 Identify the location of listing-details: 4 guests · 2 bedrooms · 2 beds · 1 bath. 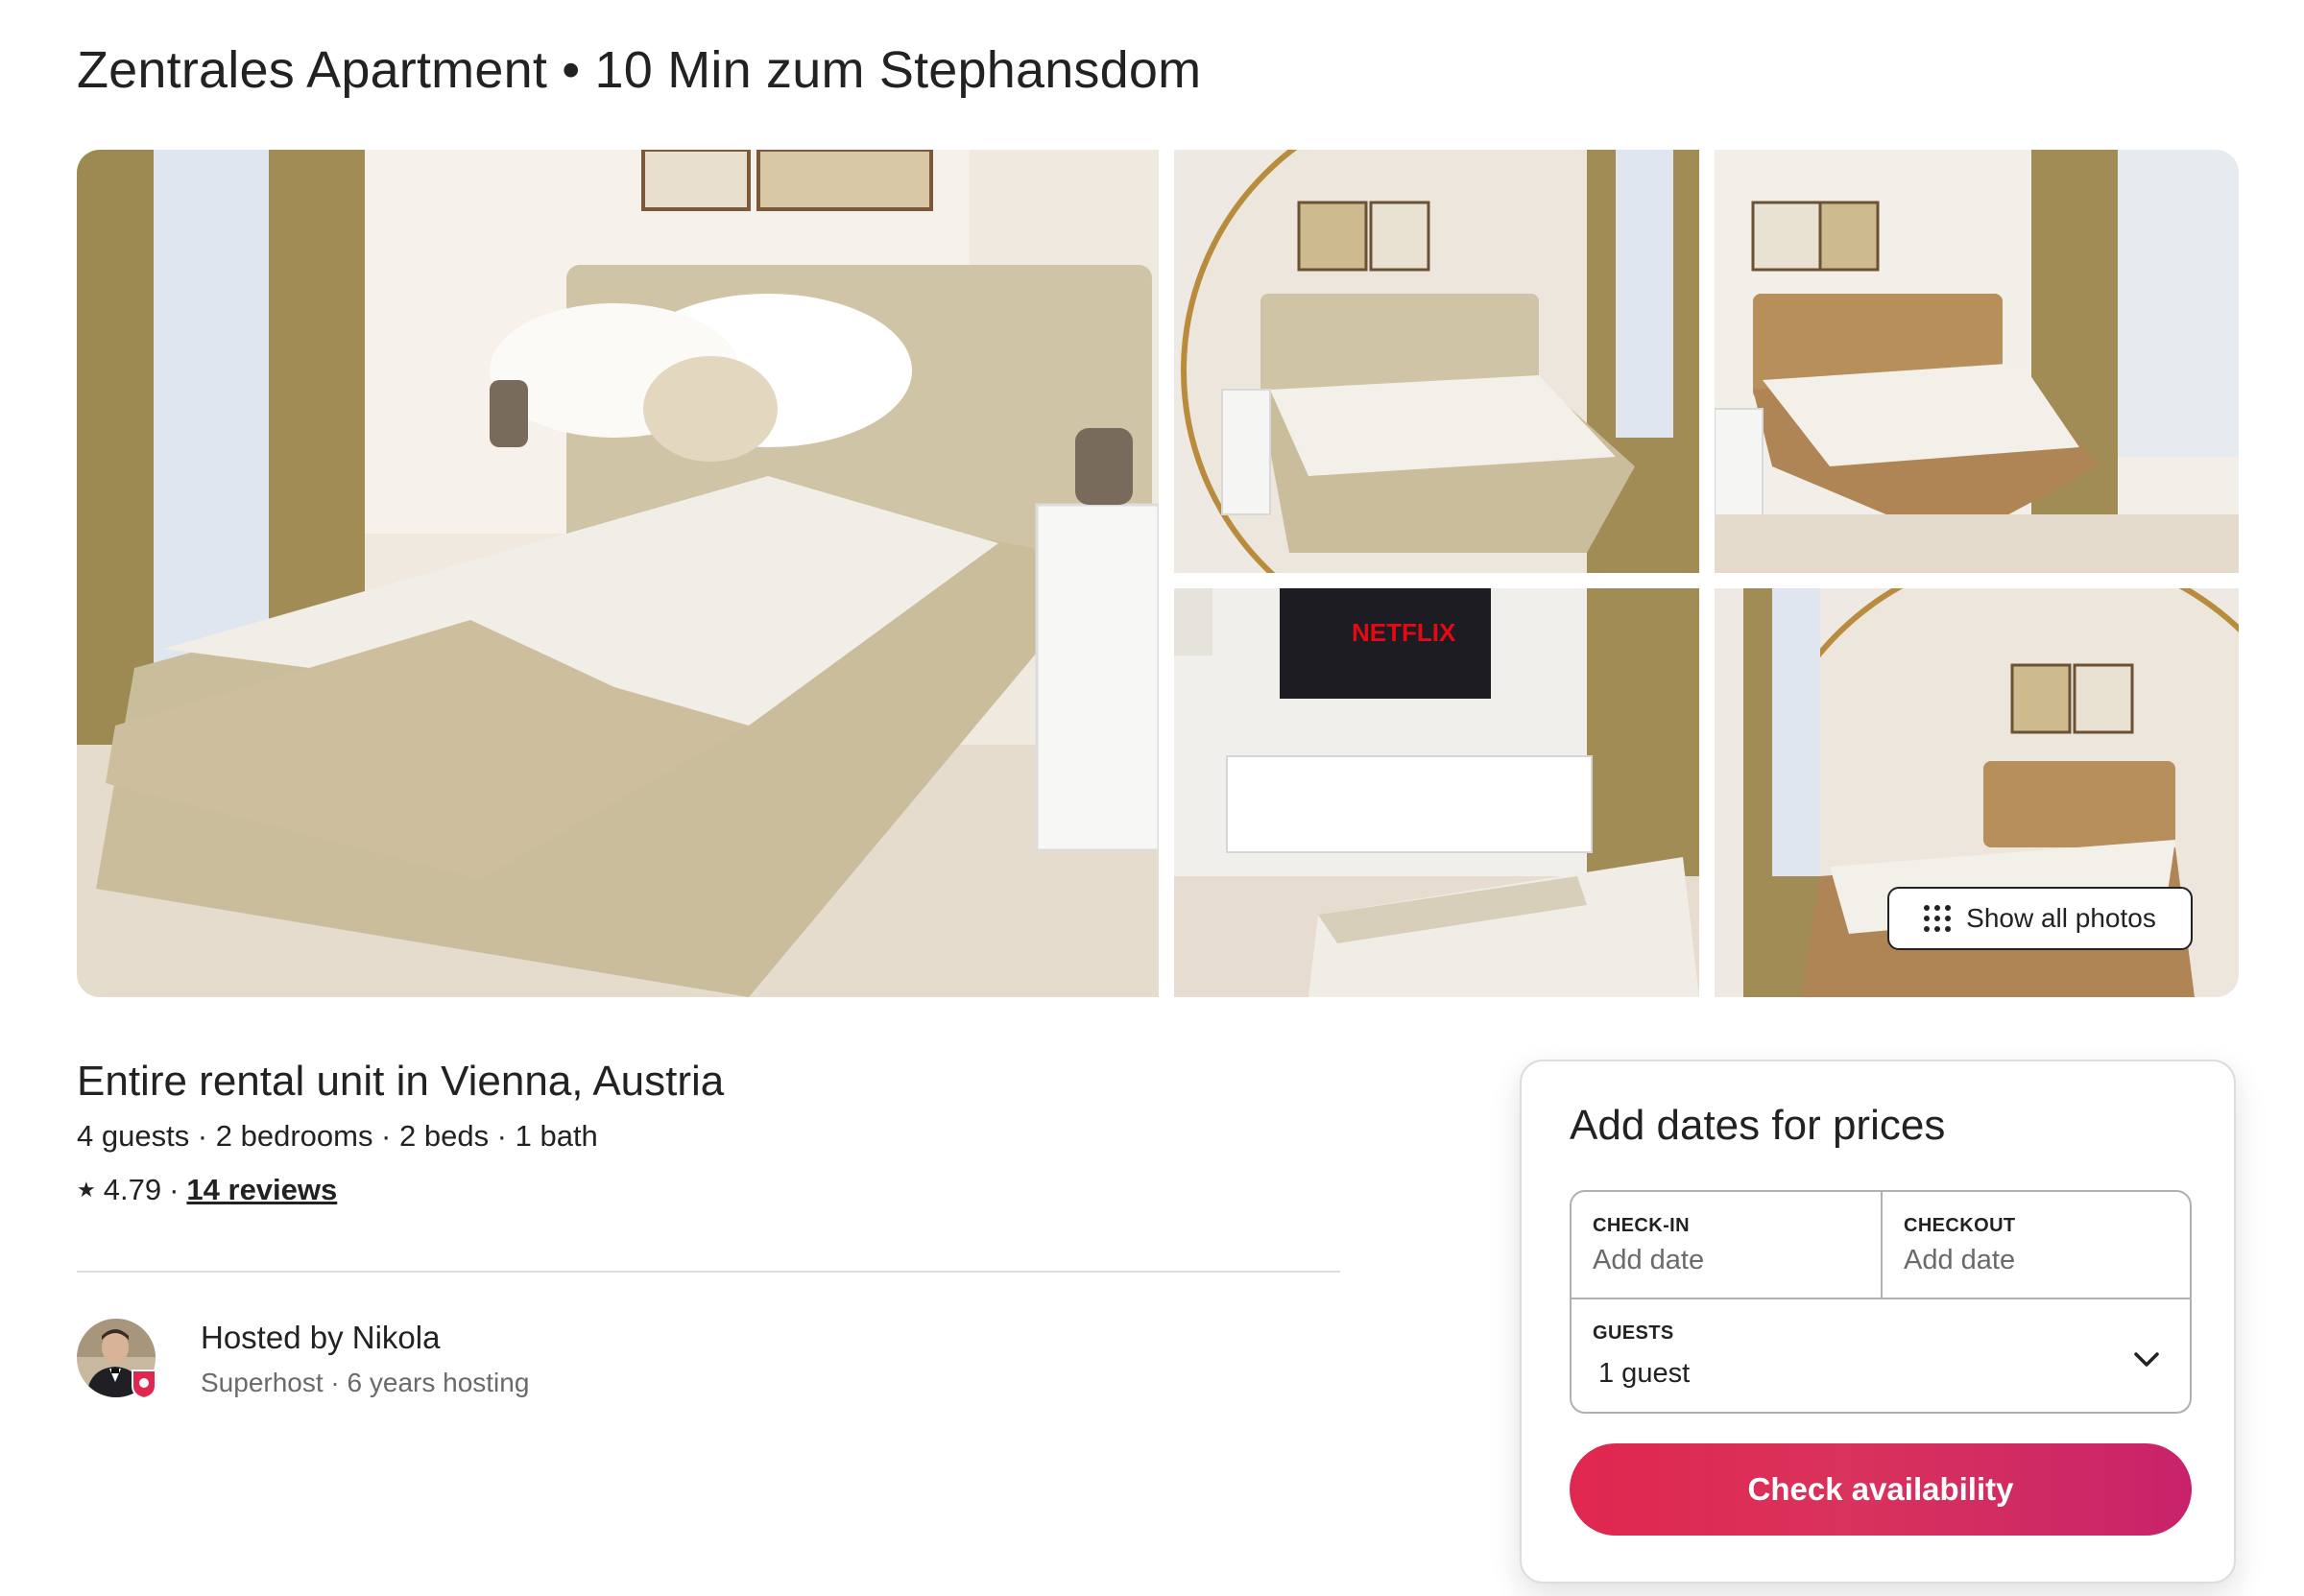
(337, 1136).